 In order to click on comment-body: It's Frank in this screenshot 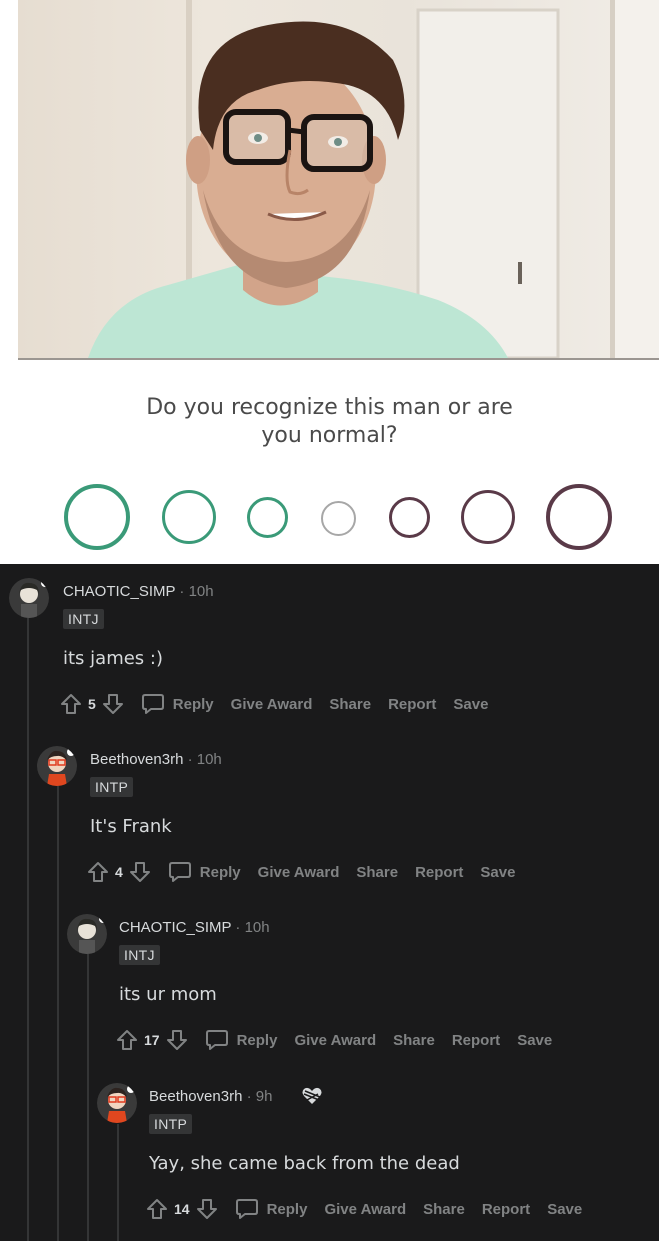, I will do `click(131, 826)`.